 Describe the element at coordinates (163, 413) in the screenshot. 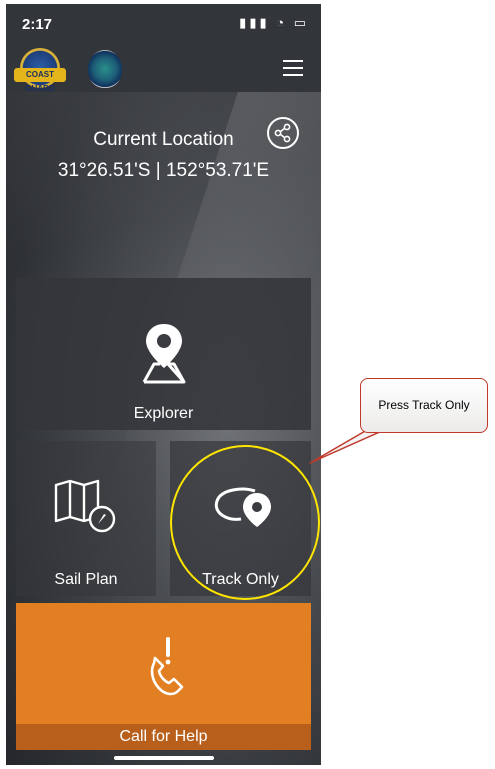

I see `explorer-label: Explorer` at that location.